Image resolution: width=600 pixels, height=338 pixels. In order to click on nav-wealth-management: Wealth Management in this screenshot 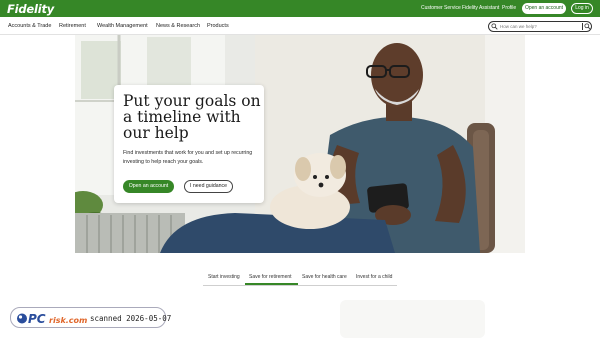, I will do `click(122, 26)`.